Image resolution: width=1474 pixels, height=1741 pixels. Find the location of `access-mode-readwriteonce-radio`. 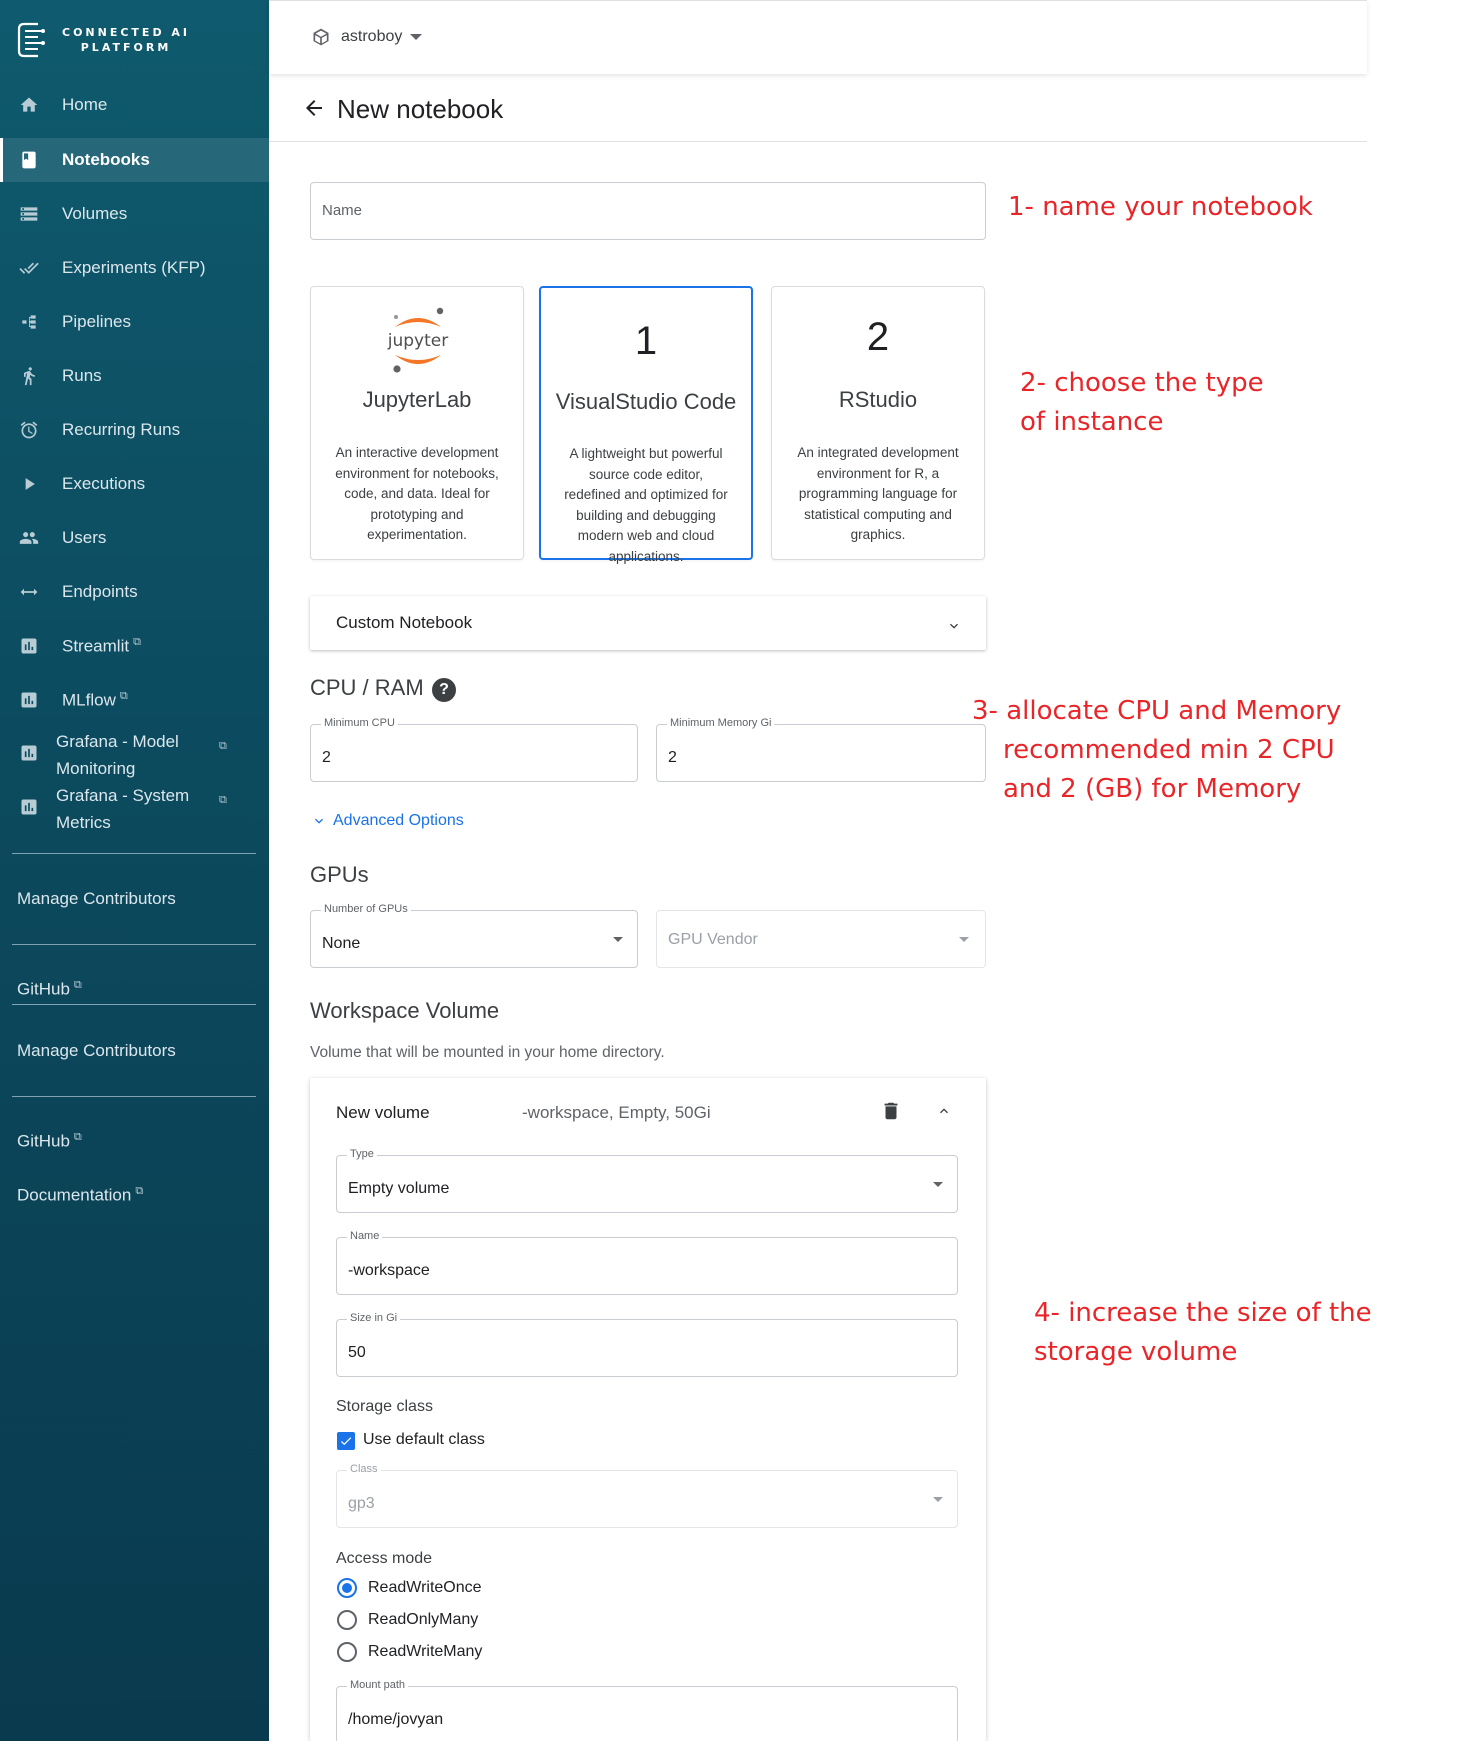

access-mode-readwriteonce-radio is located at coordinates (347, 1588).